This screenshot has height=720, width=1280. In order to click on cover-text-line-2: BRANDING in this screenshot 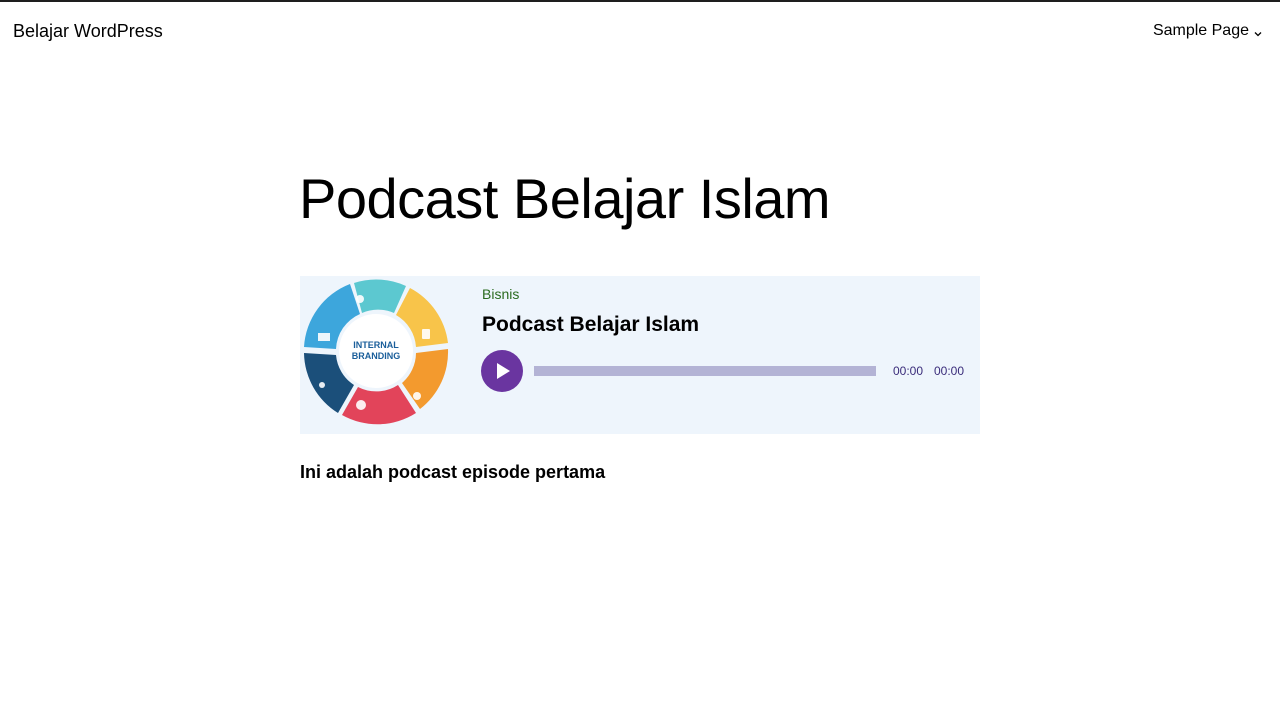, I will do `click(376, 356)`.